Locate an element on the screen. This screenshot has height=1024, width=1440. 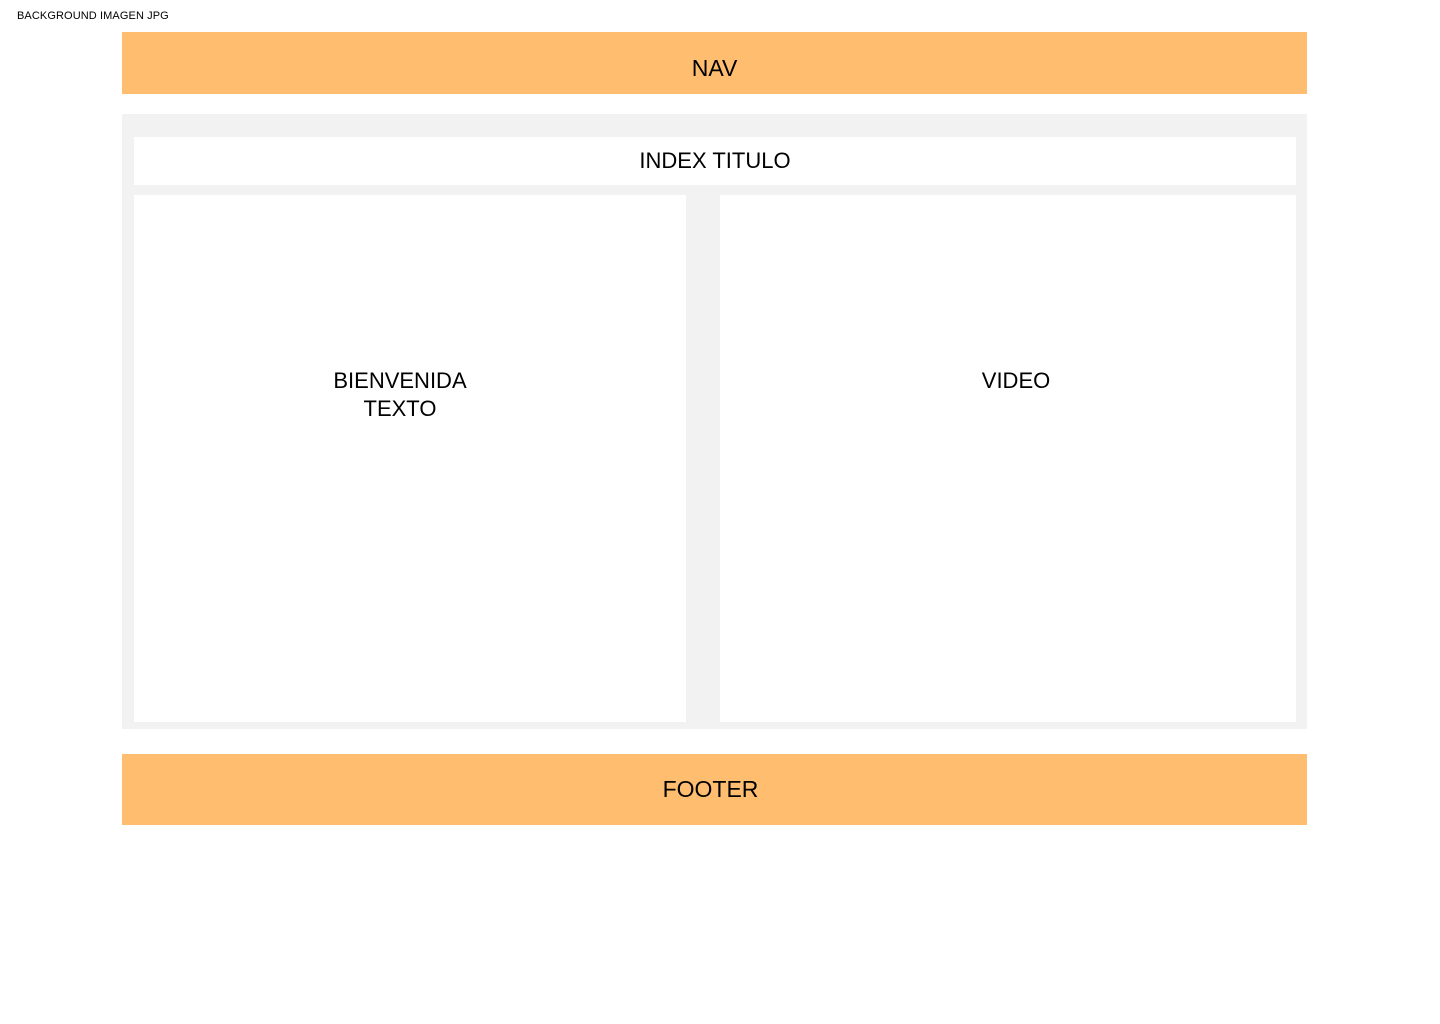
nav-label: NAV is located at coordinates (714, 67).